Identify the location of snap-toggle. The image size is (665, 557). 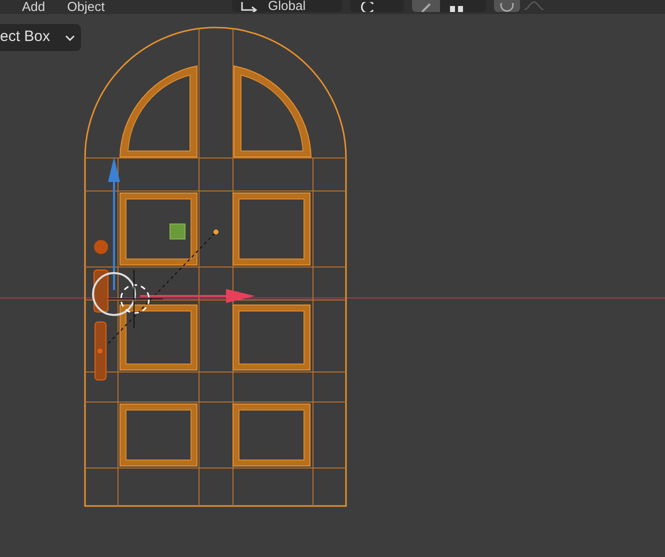
(426, 6).